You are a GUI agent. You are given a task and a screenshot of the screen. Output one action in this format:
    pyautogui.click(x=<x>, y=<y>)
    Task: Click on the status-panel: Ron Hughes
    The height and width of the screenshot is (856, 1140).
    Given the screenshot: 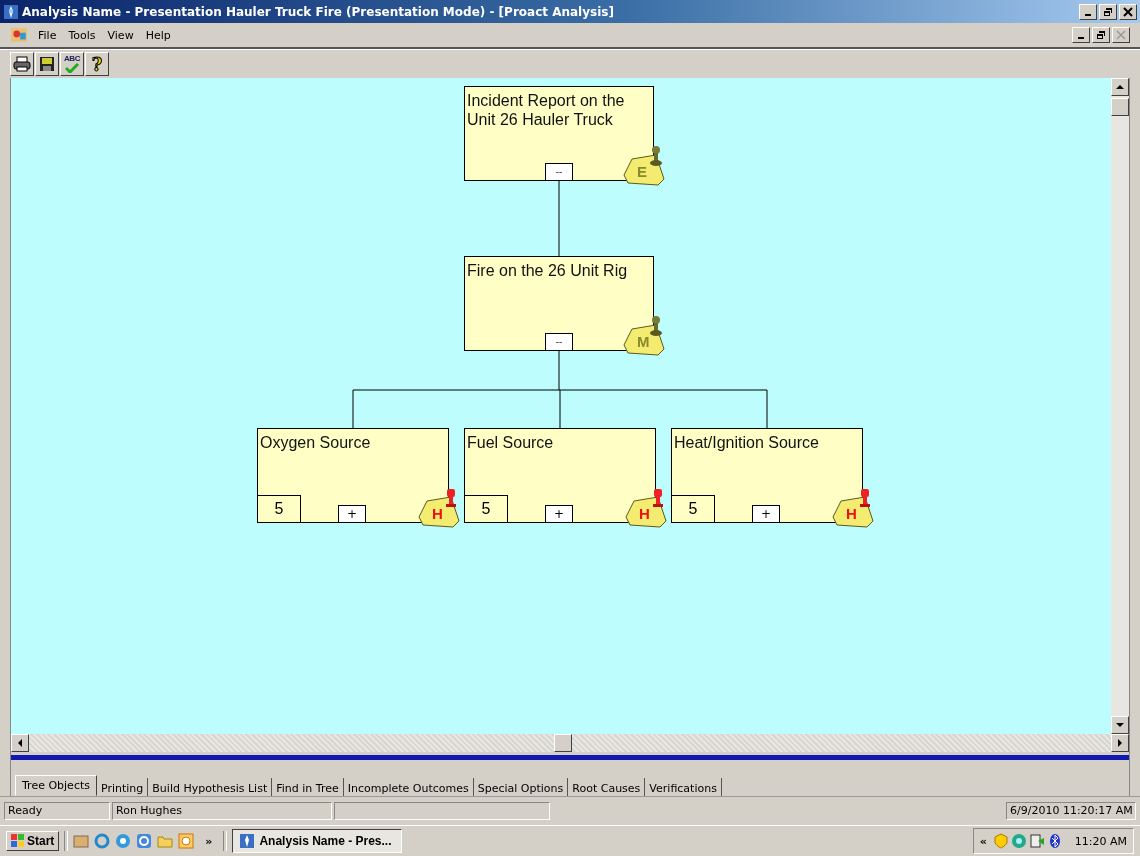 What is the action you would take?
    pyautogui.click(x=222, y=811)
    